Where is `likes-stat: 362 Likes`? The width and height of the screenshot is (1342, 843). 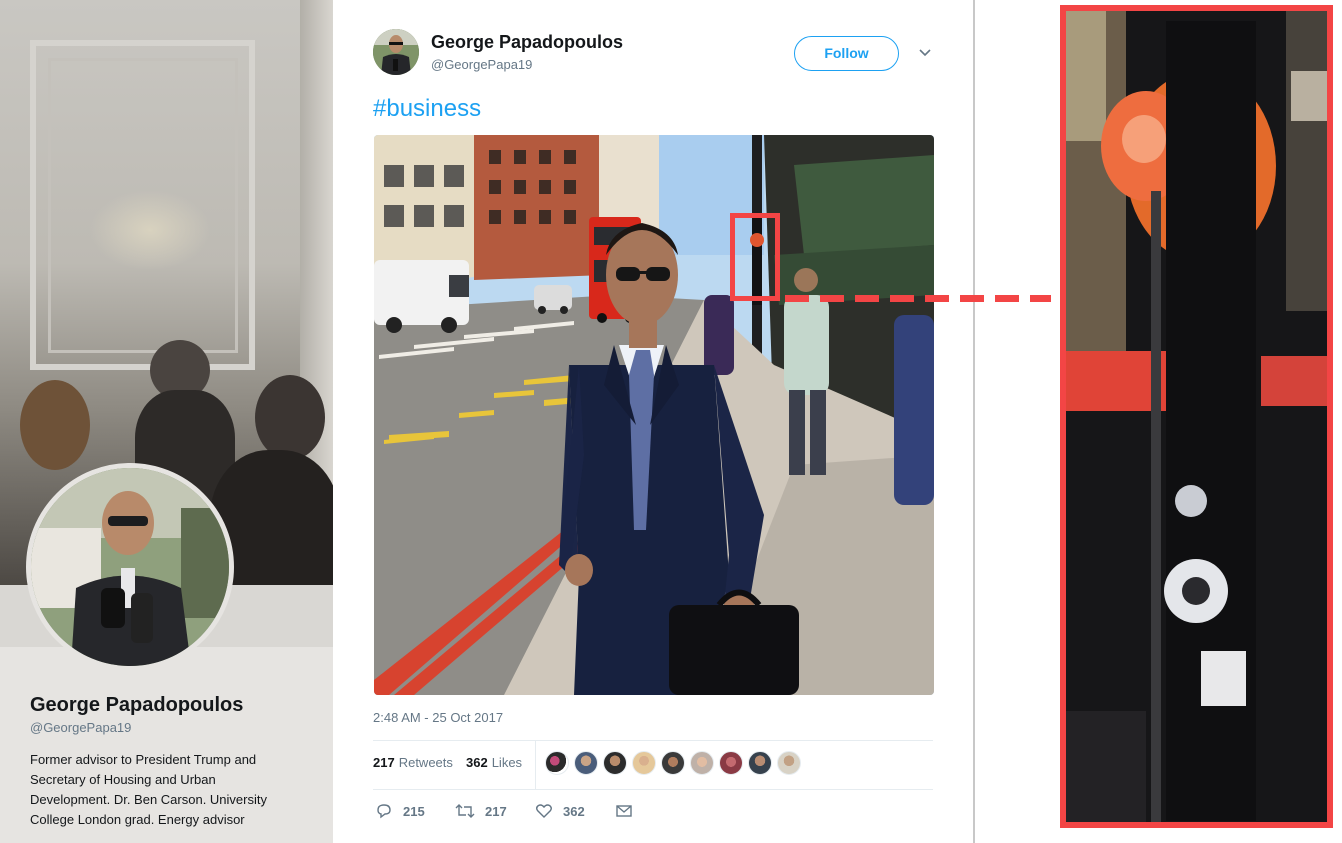 likes-stat: 362 Likes is located at coordinates (494, 762).